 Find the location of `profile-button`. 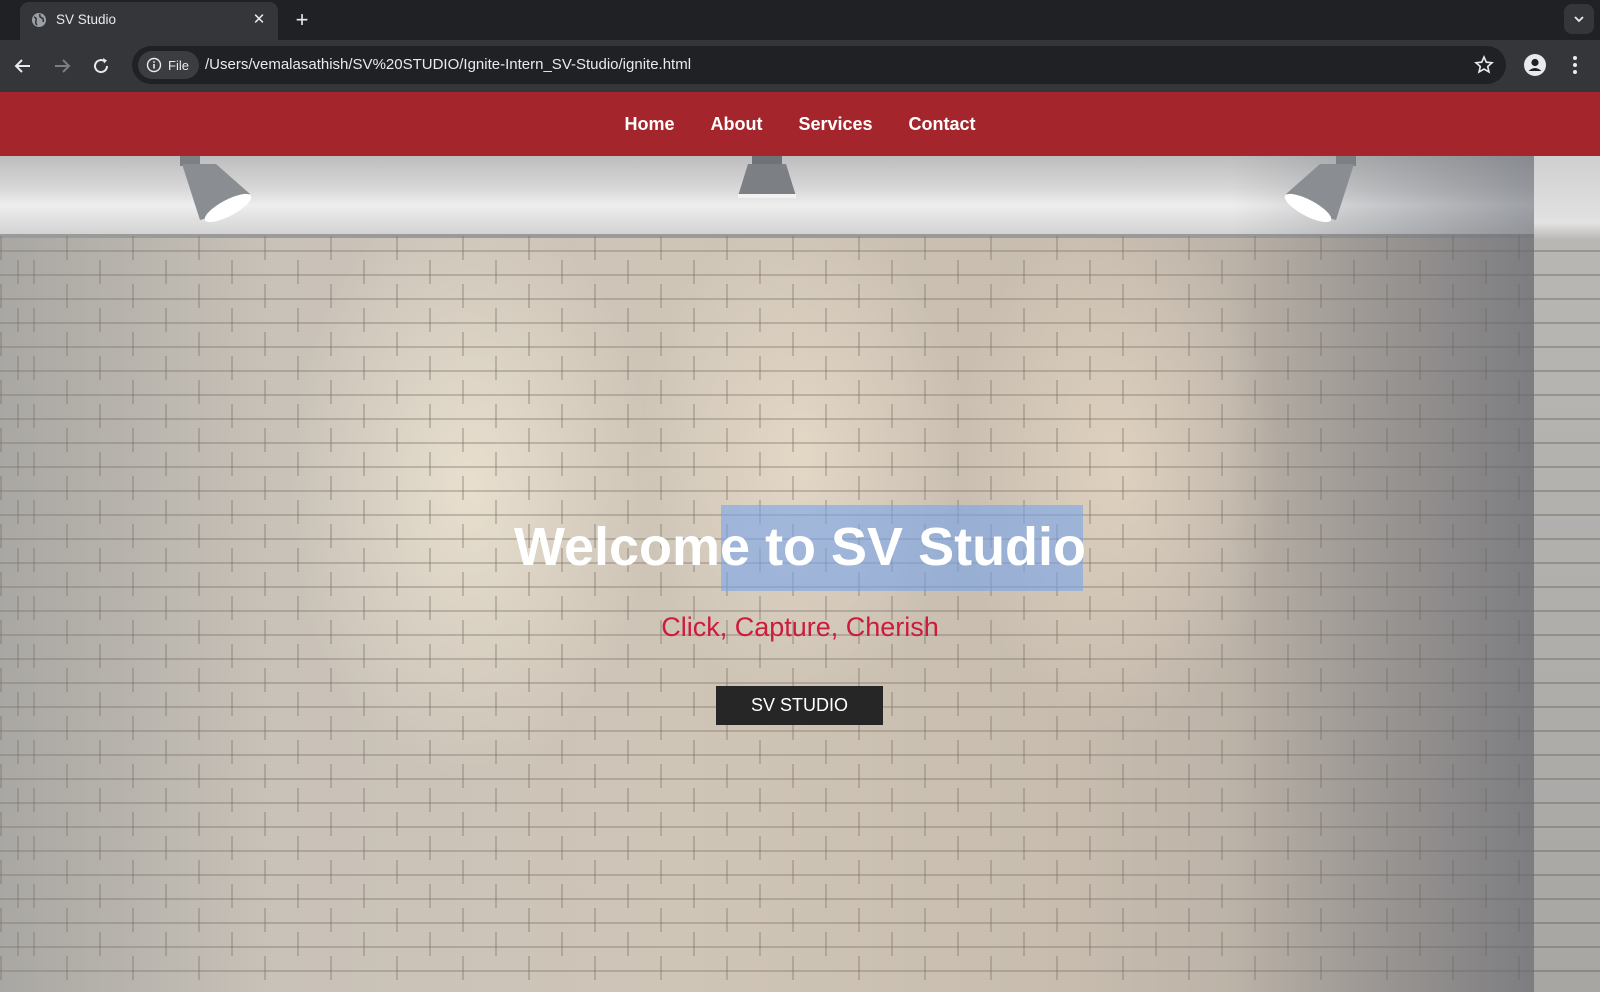

profile-button is located at coordinates (1535, 65).